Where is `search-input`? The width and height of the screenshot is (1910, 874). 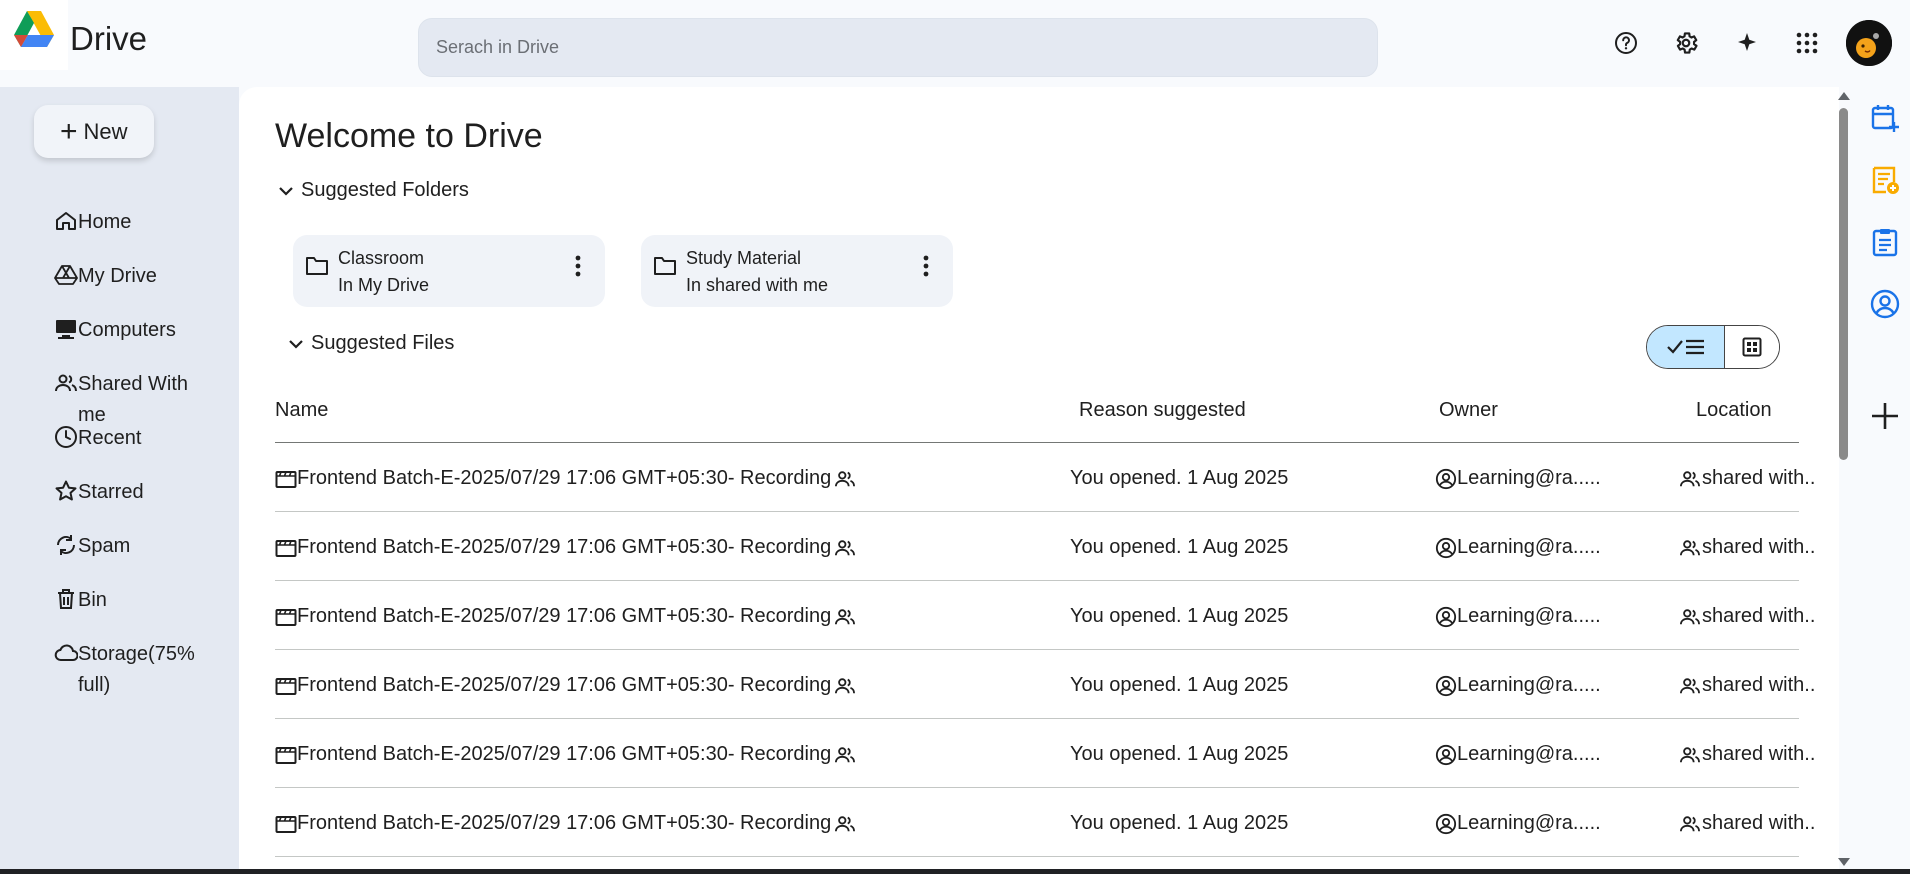
search-input is located at coordinates (898, 47).